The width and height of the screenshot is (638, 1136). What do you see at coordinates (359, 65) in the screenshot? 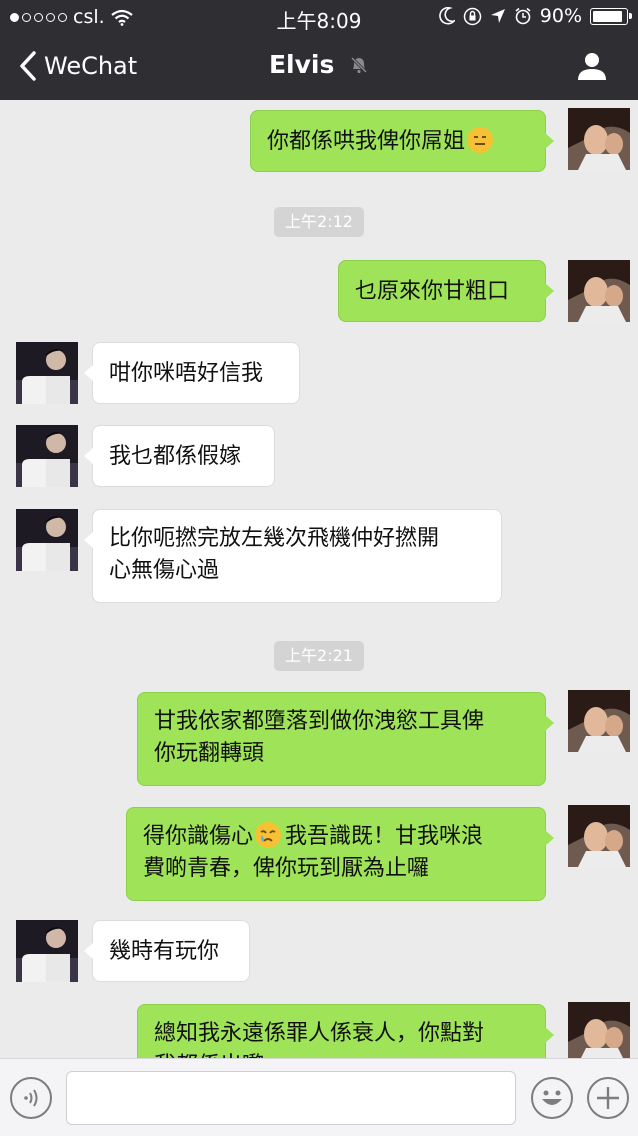
I see `muted-bell-icon` at bounding box center [359, 65].